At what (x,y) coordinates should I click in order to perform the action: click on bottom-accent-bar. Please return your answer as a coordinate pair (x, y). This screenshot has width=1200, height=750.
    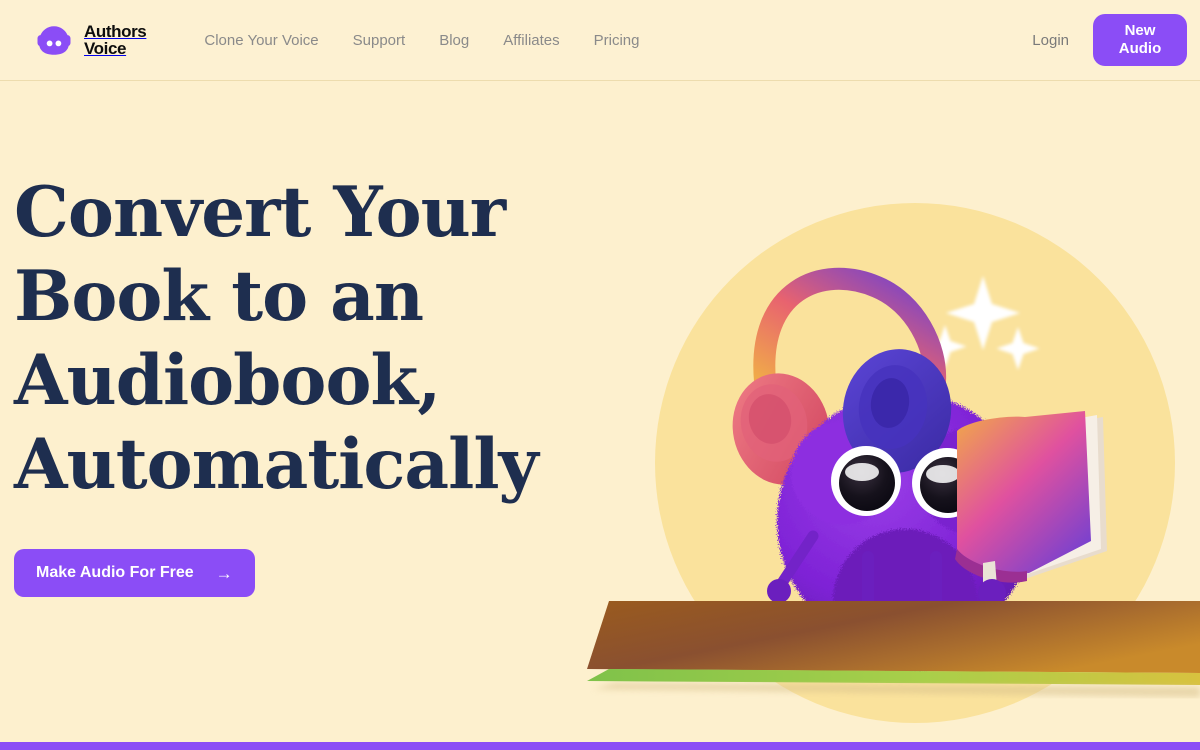
    Looking at the image, I should click on (600, 746).